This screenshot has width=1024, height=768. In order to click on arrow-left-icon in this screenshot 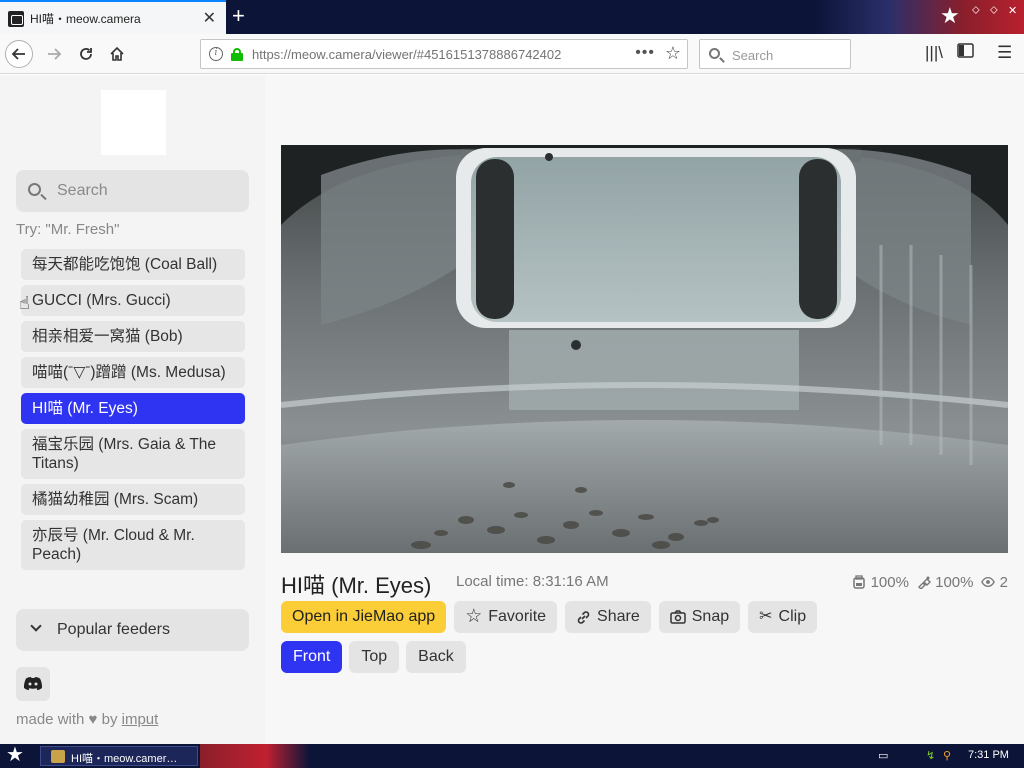, I will do `click(18, 54)`.